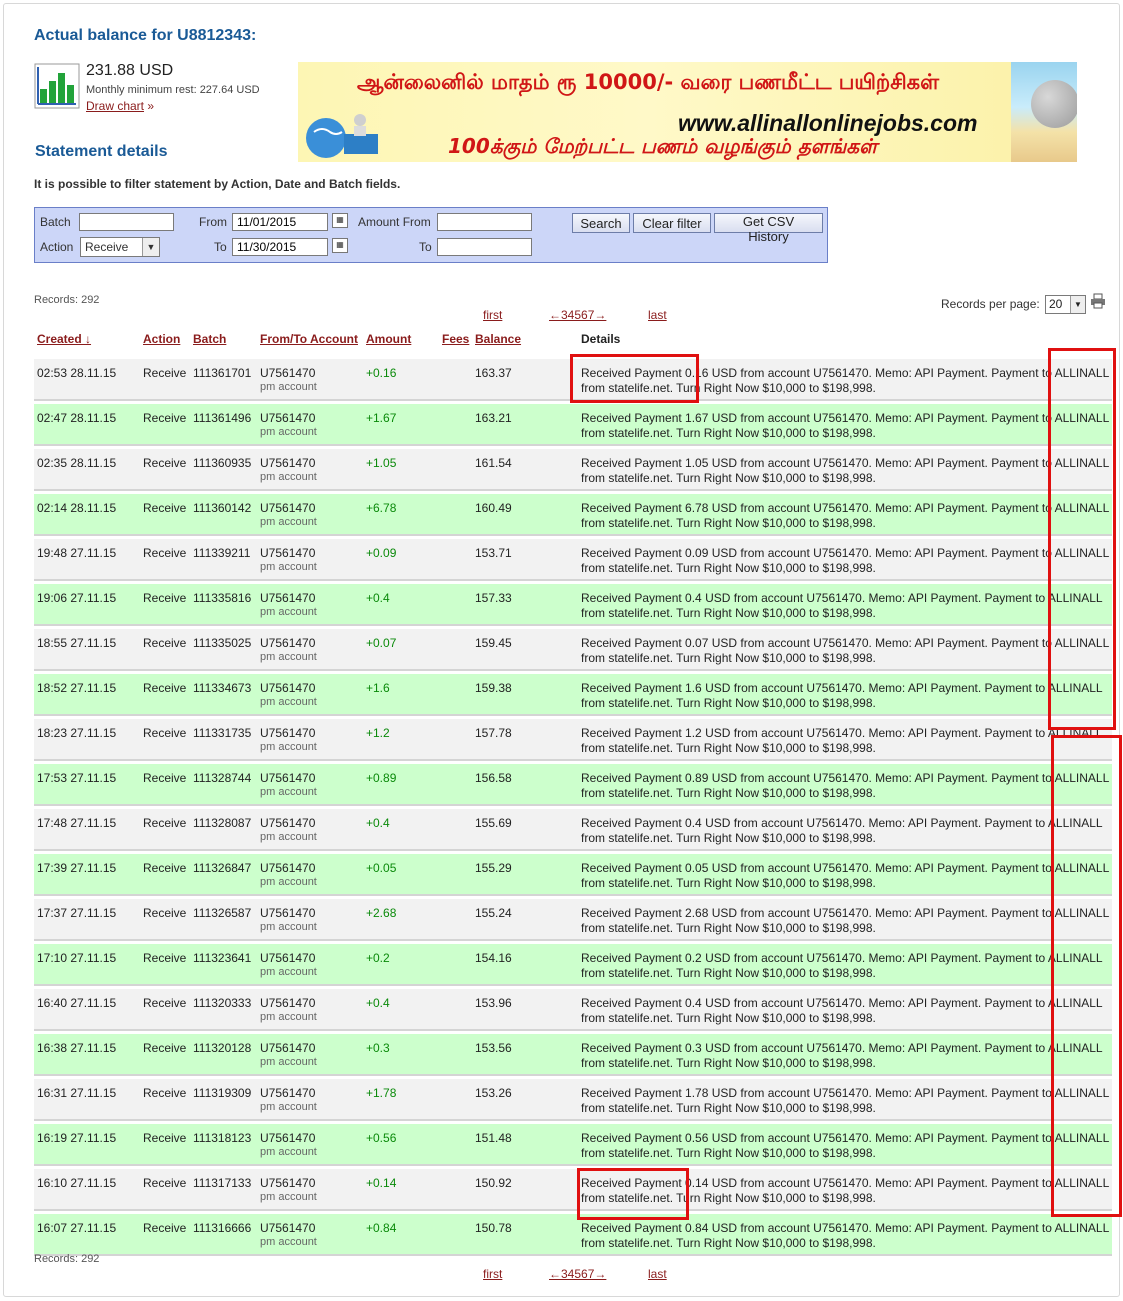  What do you see at coordinates (381, 1138) in the screenshot?
I see `row-amount: +0.56` at bounding box center [381, 1138].